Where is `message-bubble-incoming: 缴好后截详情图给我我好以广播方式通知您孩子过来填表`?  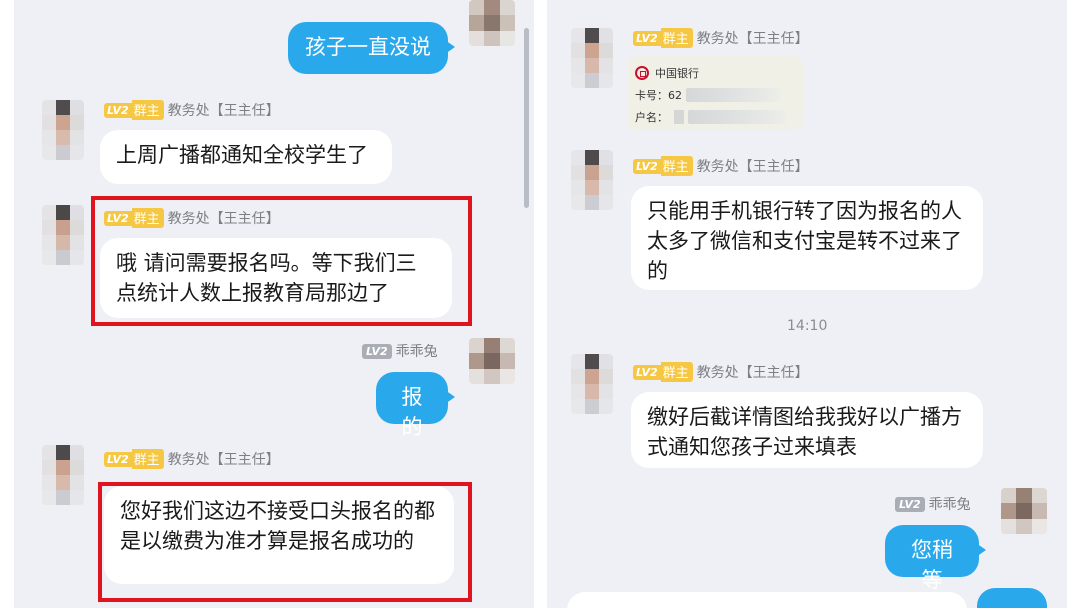
message-bubble-incoming: 缴好后截详情图给我我好以广播方式通知您孩子过来填表 is located at coordinates (807, 430).